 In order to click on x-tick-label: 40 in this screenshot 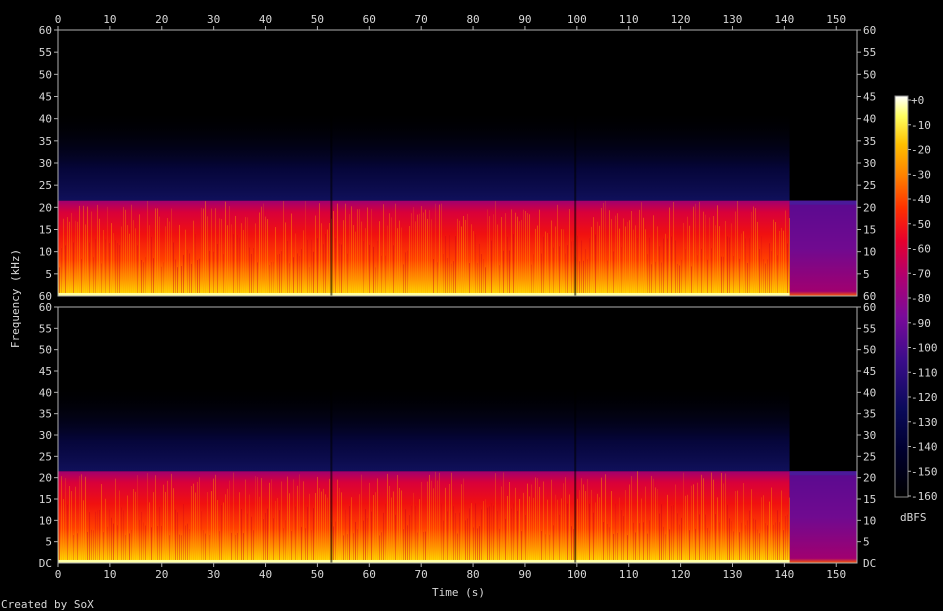, I will do `click(265, 574)`.